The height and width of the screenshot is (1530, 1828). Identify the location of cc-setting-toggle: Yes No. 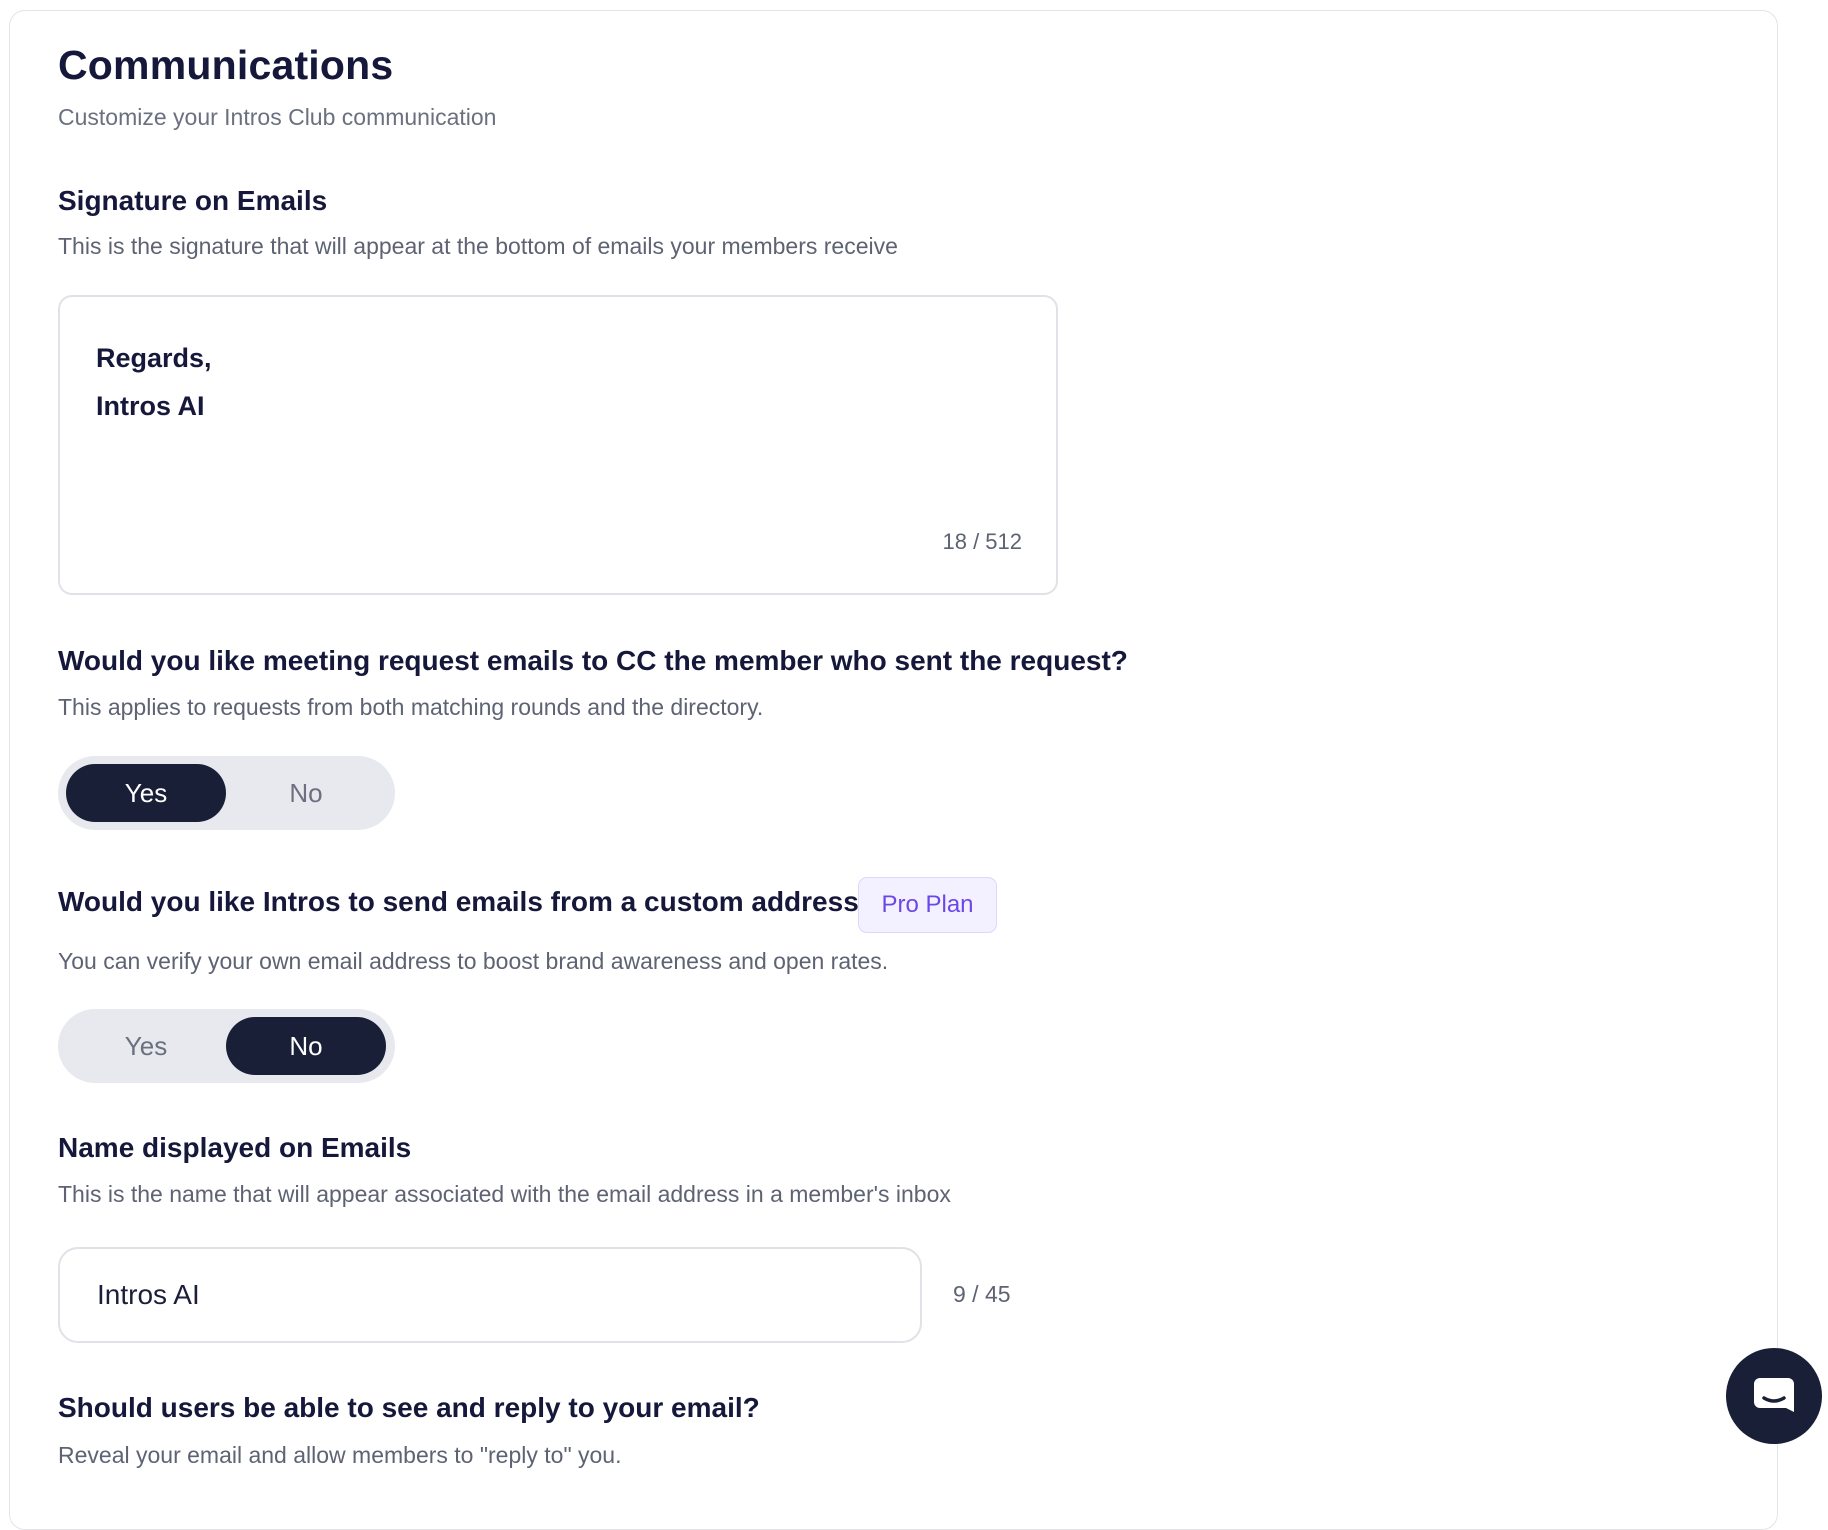
(226, 793).